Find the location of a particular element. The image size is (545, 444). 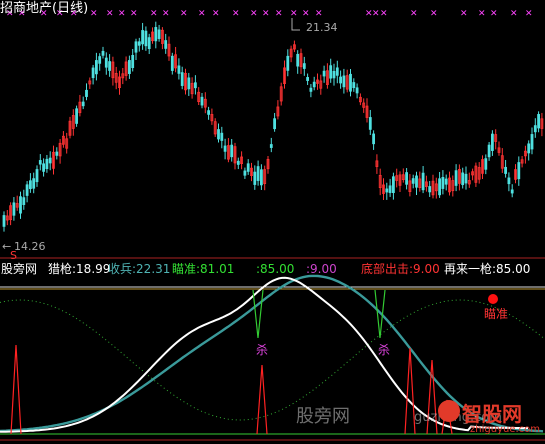

legend-item-4: :9.00 is located at coordinates (321, 269).